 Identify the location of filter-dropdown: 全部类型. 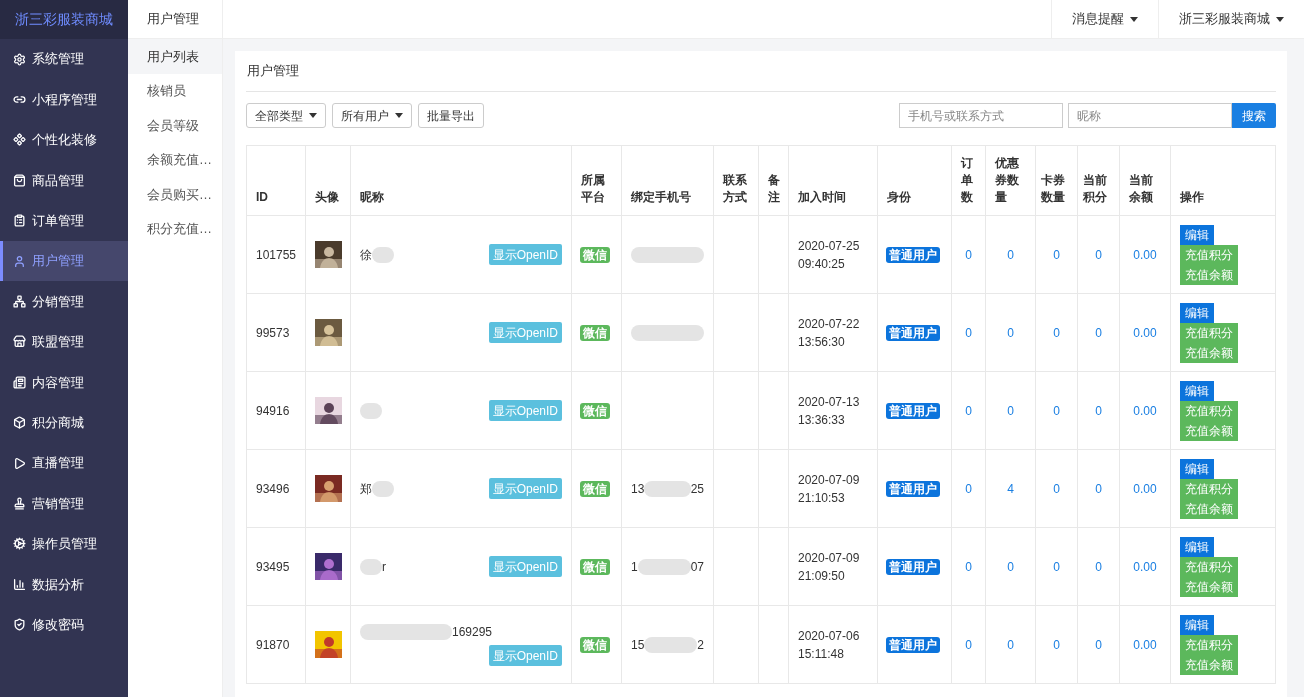
(286, 115).